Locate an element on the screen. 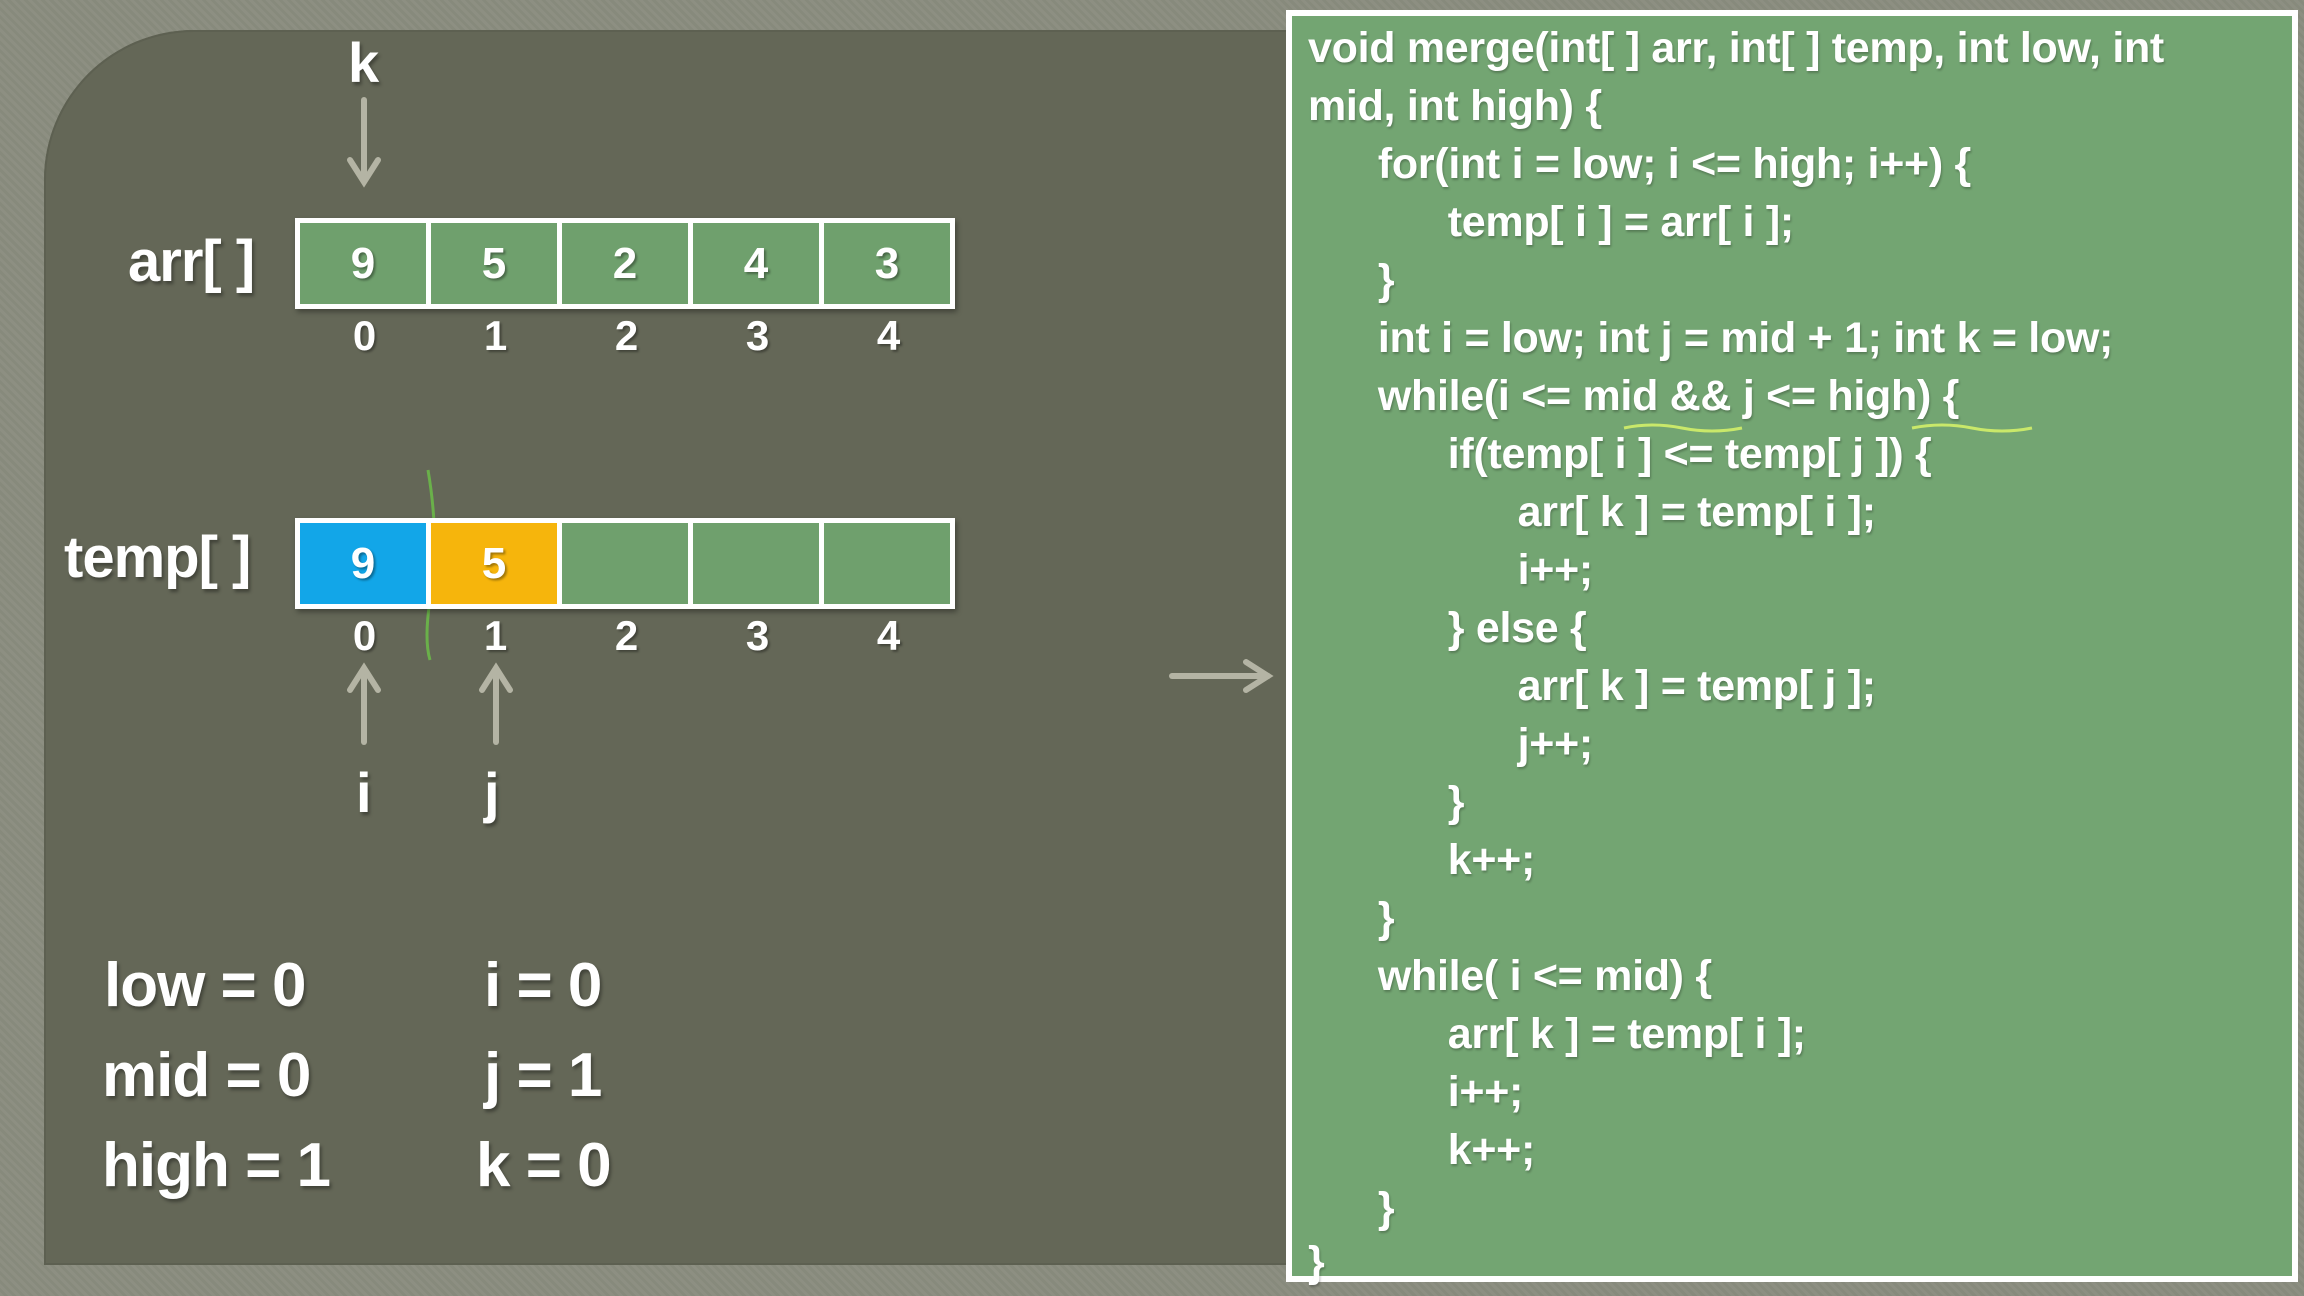  var-high: high = 1 is located at coordinates (216, 1165).